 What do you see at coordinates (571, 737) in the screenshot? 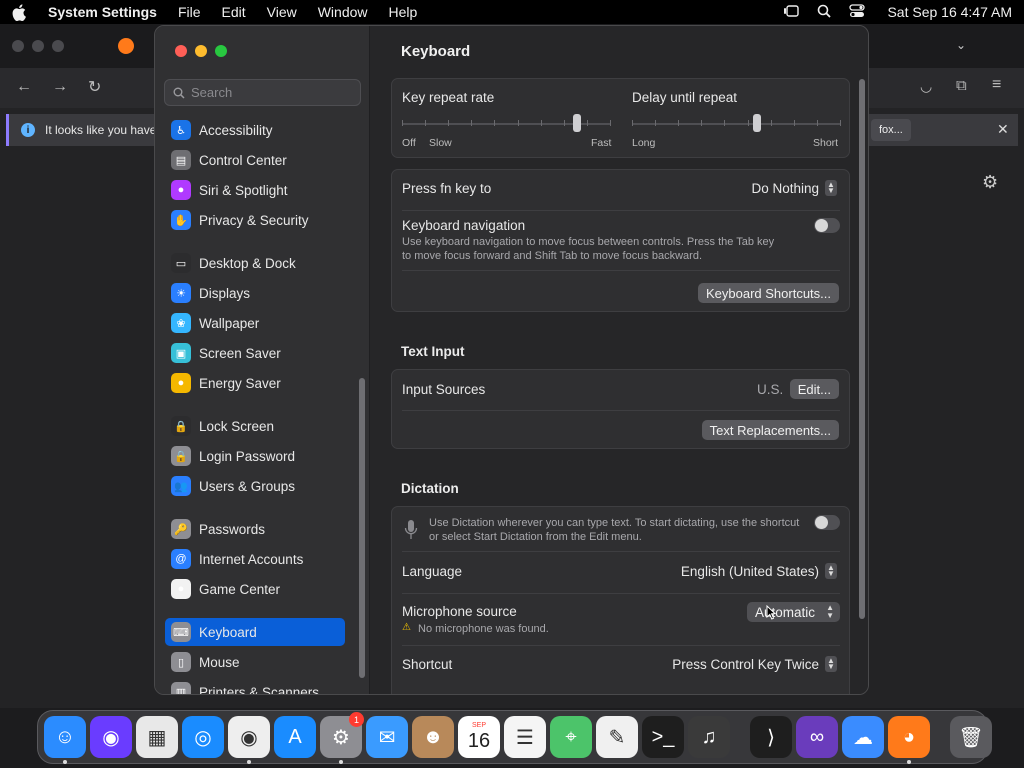
I see `dock-maps: ⌖` at bounding box center [571, 737].